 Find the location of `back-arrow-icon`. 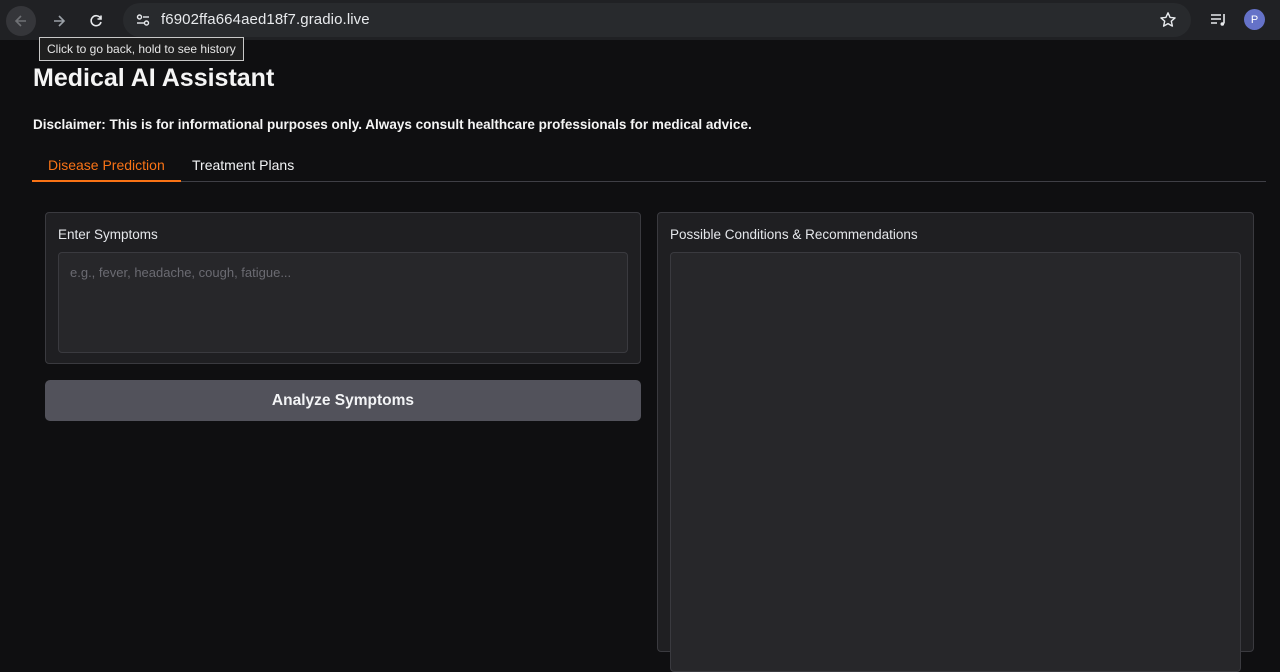

back-arrow-icon is located at coordinates (20, 21).